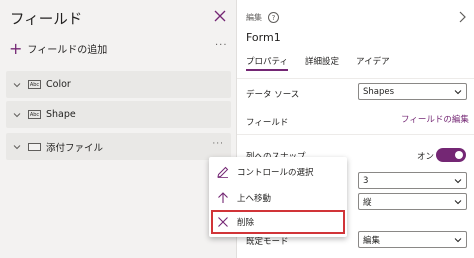  Describe the element at coordinates (462, 17) in the screenshot. I see `chevron-right-icon` at that location.